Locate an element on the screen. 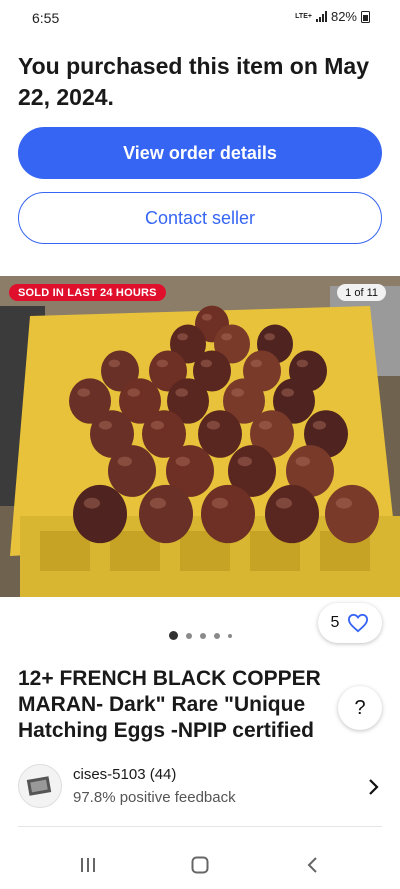 The height and width of the screenshot is (889, 400). status-indicators: LTE+ 82% is located at coordinates (332, 16).